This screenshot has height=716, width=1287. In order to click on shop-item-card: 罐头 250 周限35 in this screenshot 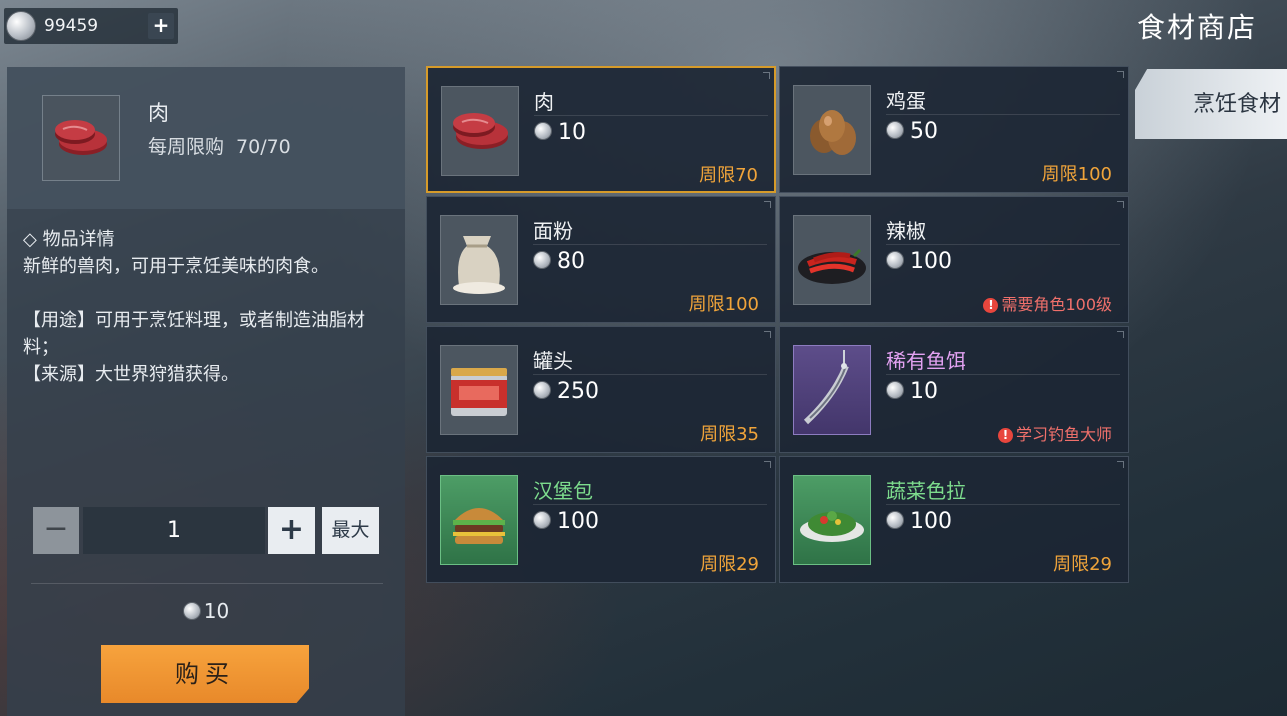, I will do `click(601, 389)`.